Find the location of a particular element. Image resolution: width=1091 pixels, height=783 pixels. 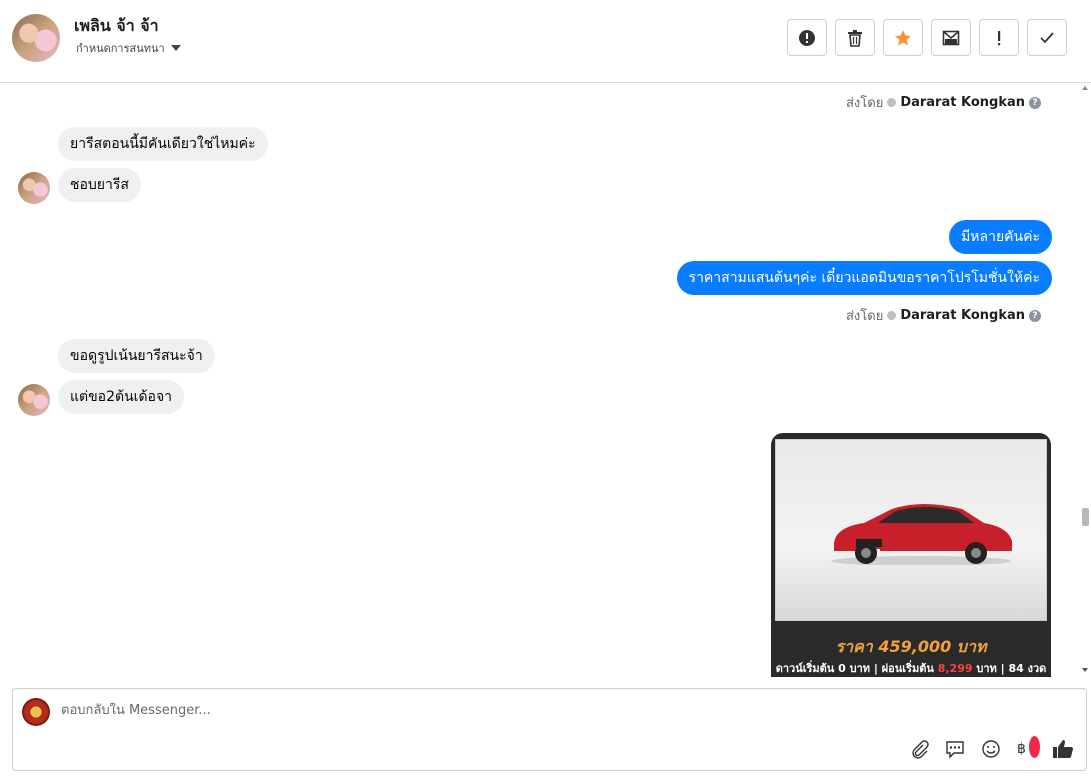

reply-composer: ฿ is located at coordinates (549, 729).